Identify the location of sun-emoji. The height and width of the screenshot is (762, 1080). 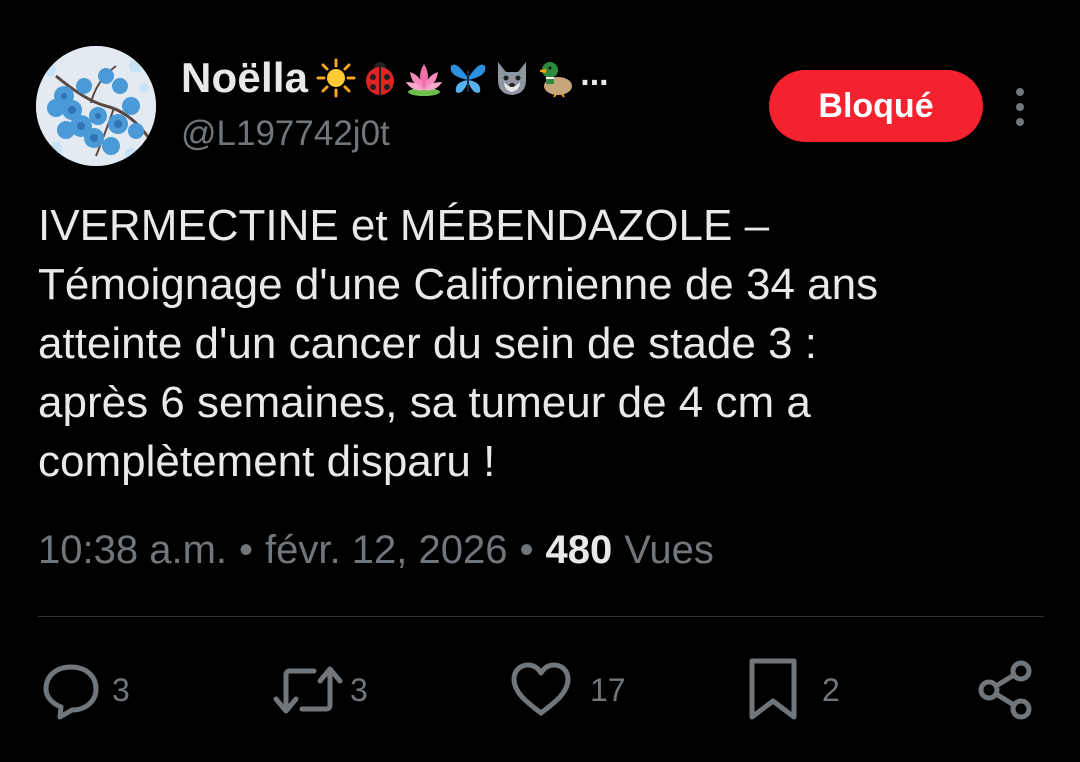
(336, 78).